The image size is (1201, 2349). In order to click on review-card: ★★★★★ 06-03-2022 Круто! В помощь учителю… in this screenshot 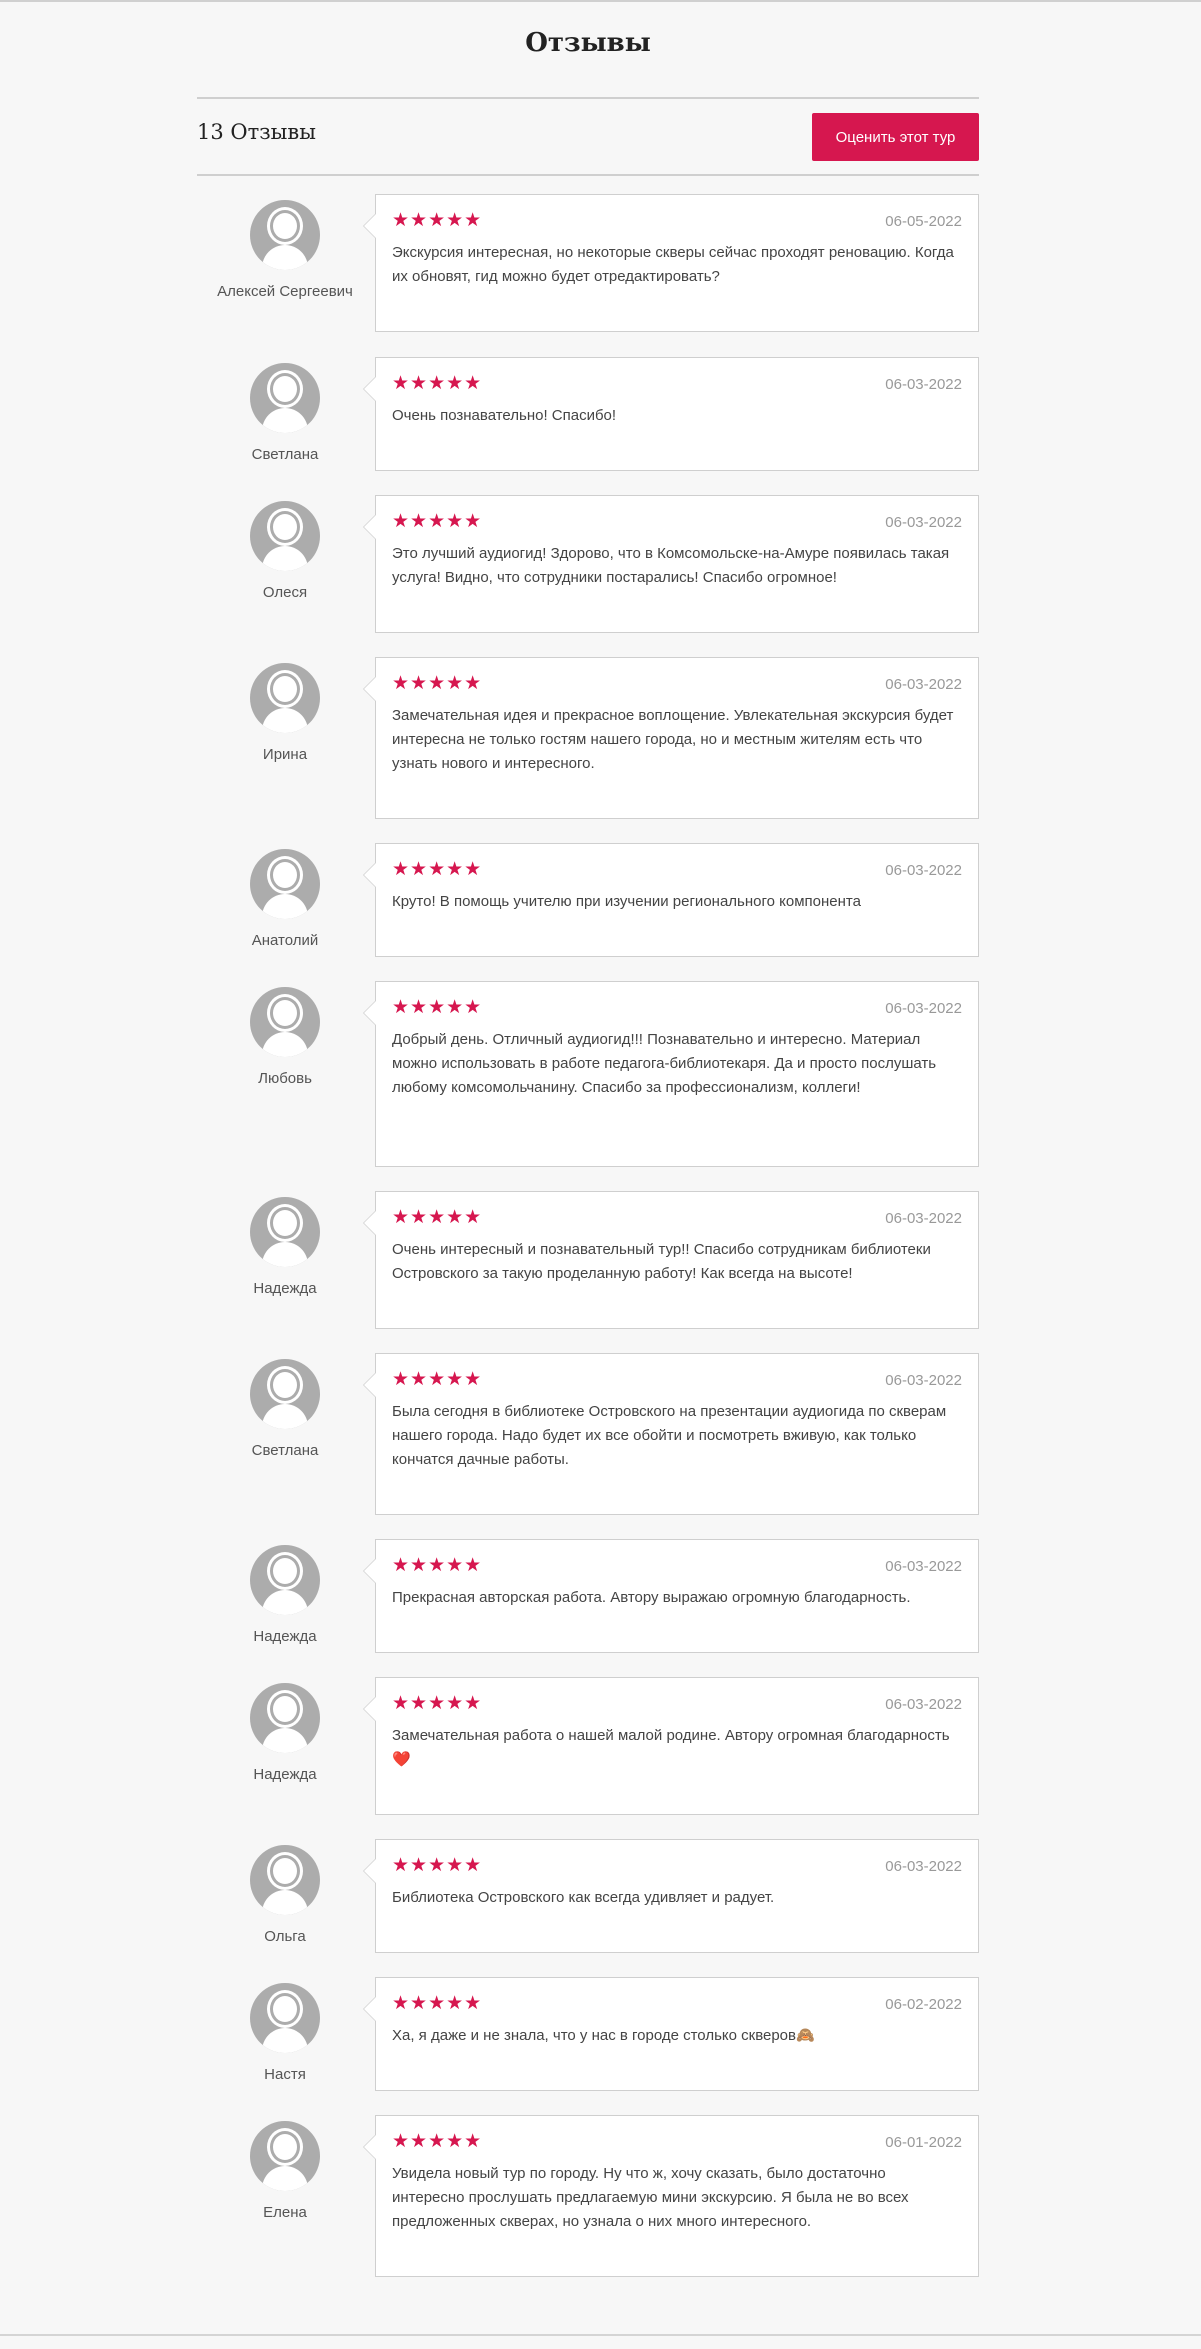, I will do `click(671, 900)`.